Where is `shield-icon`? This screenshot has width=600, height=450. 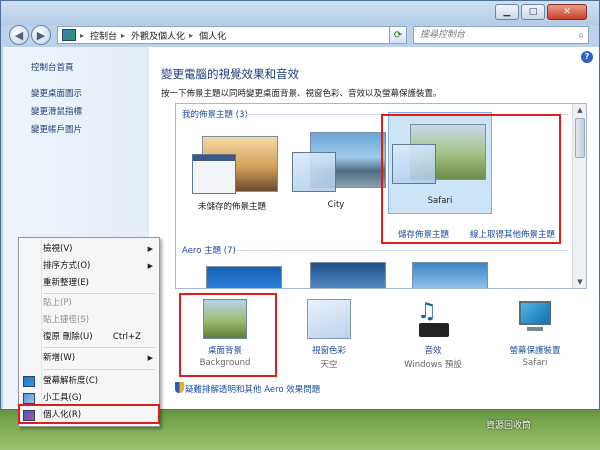
shield-icon is located at coordinates (179, 387).